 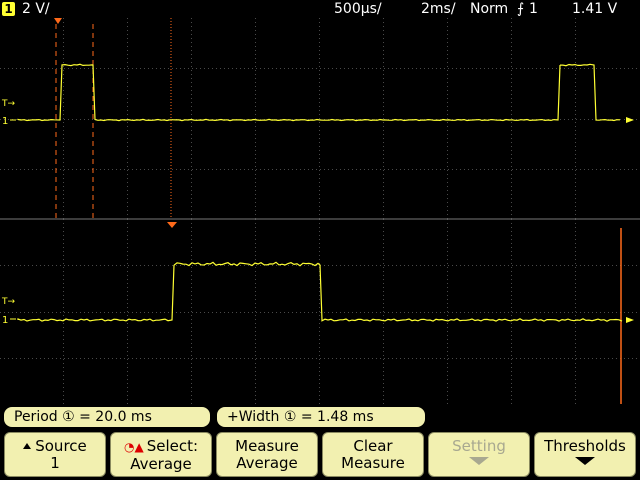 I want to click on width-measurement: +Width ① = 1.48 ms, so click(x=321, y=417).